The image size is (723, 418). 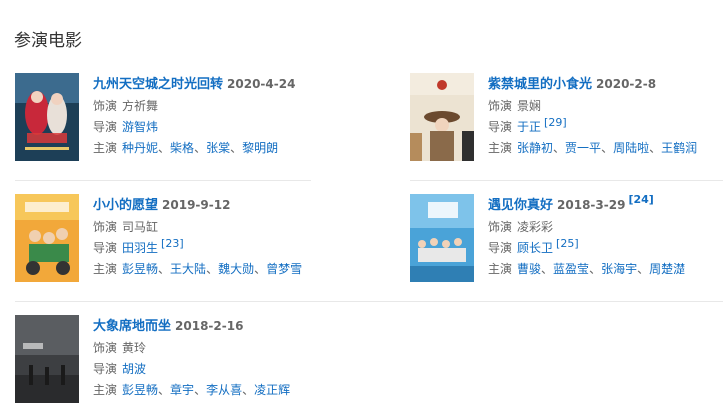 What do you see at coordinates (535, 248) in the screenshot?
I see `director-link: 顾长卫` at bounding box center [535, 248].